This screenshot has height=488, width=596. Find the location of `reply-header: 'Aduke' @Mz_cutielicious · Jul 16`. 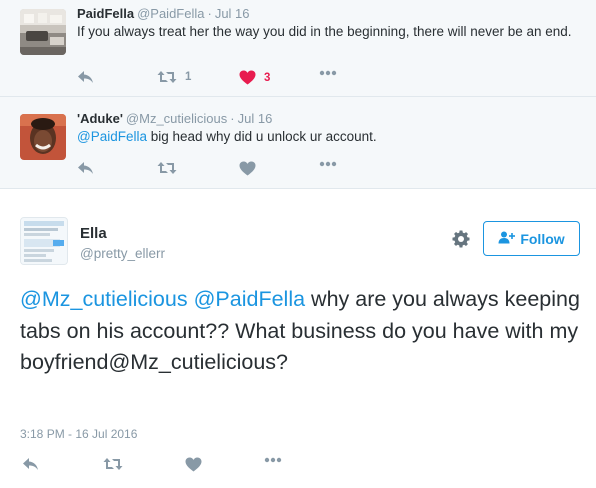

reply-header: 'Aduke' @Mz_cutielicious · Jul 16 is located at coordinates (174, 118).